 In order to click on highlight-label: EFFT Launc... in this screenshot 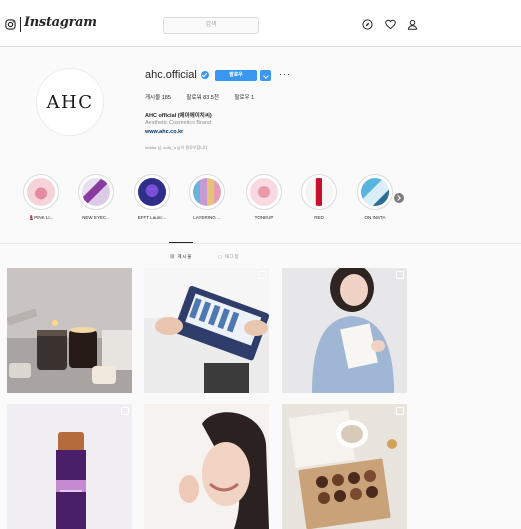, I will do `click(152, 217)`.